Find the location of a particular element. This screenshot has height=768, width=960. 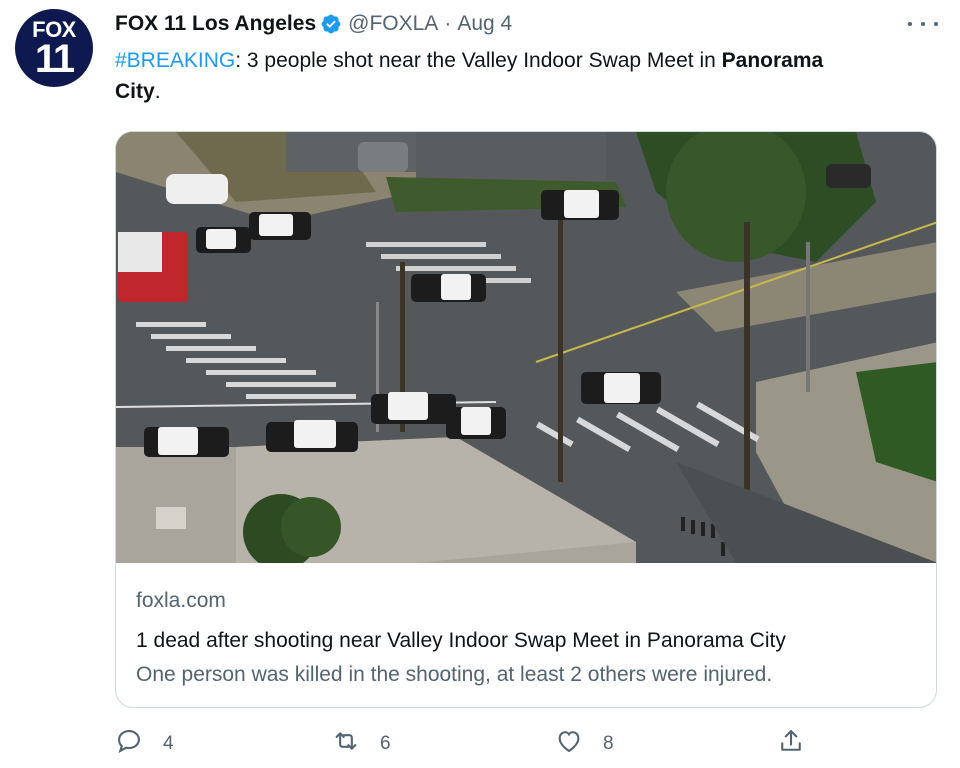

share-button is located at coordinates (791, 744).